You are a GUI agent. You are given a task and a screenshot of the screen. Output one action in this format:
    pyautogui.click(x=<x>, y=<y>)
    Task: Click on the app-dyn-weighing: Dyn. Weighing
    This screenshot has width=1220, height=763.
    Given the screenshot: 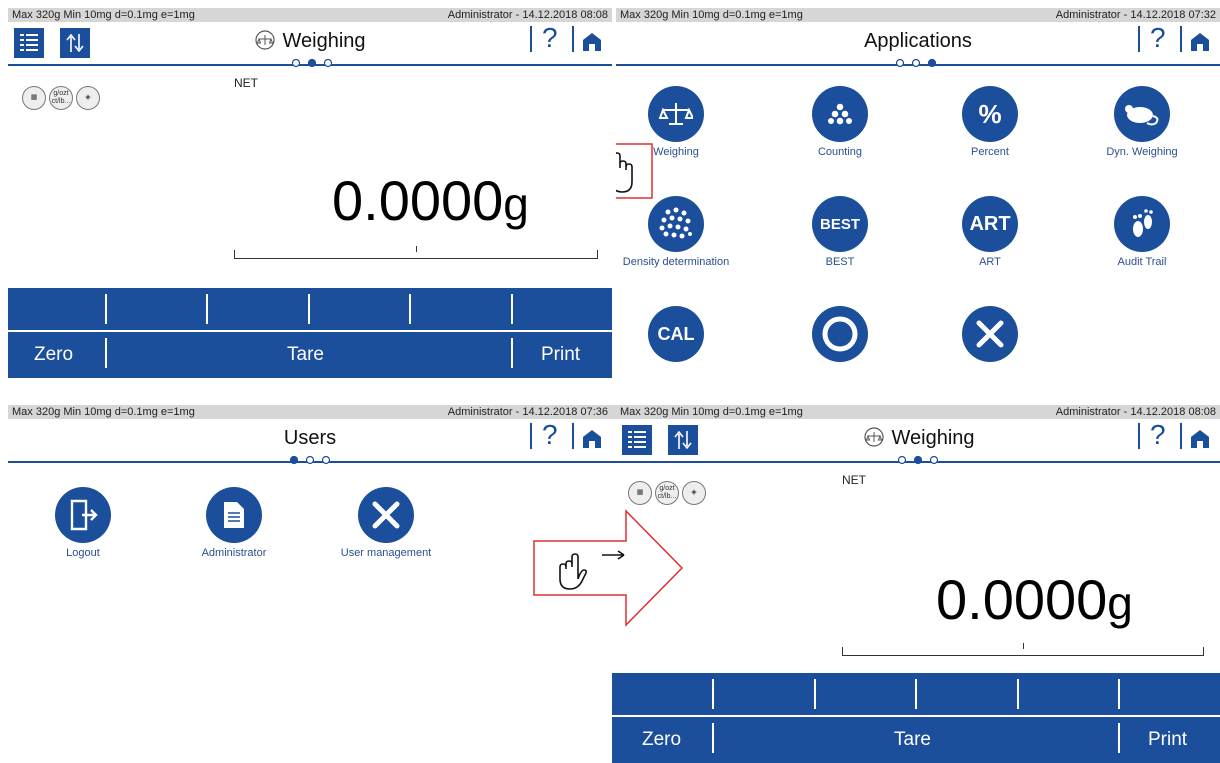 What is the action you would take?
    pyautogui.click(x=1142, y=122)
    